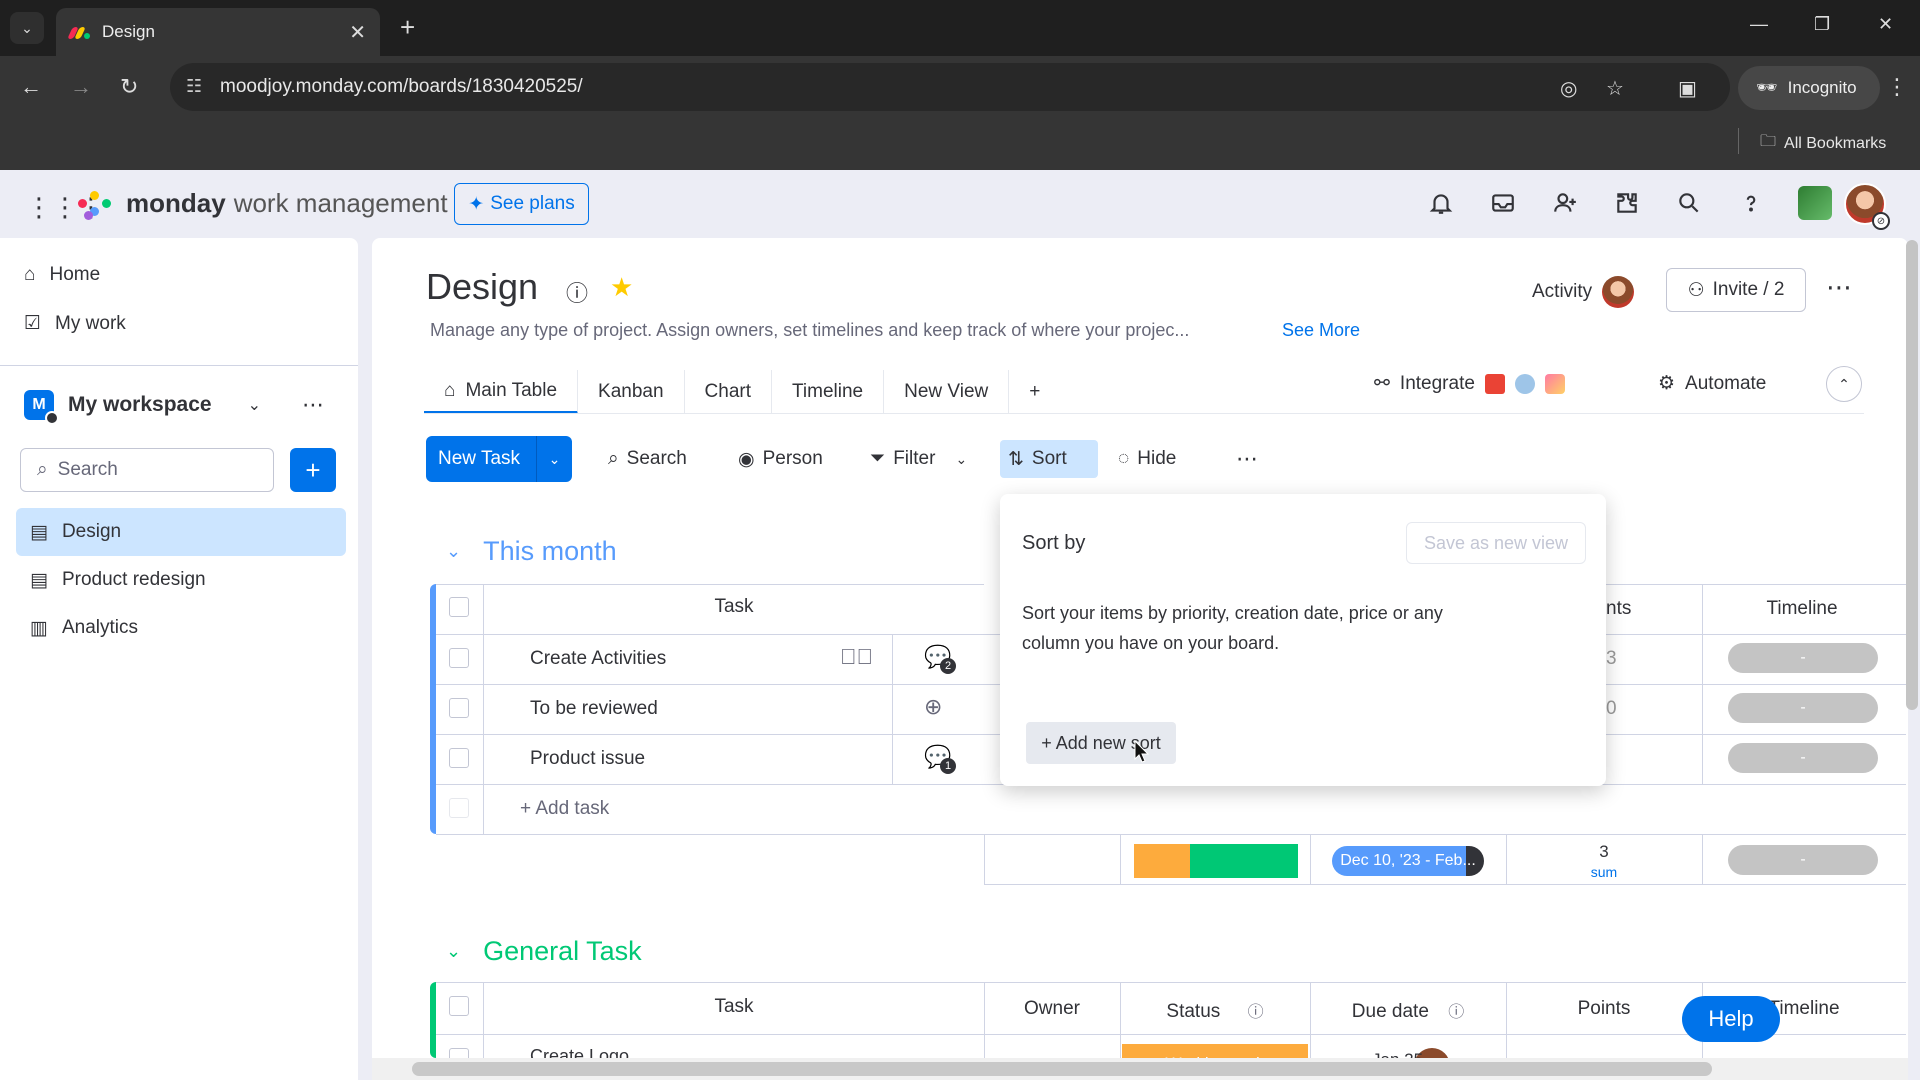 Image resolution: width=1920 pixels, height=1080 pixels. What do you see at coordinates (1759, 24) in the screenshot?
I see `minimize-icon: —` at bounding box center [1759, 24].